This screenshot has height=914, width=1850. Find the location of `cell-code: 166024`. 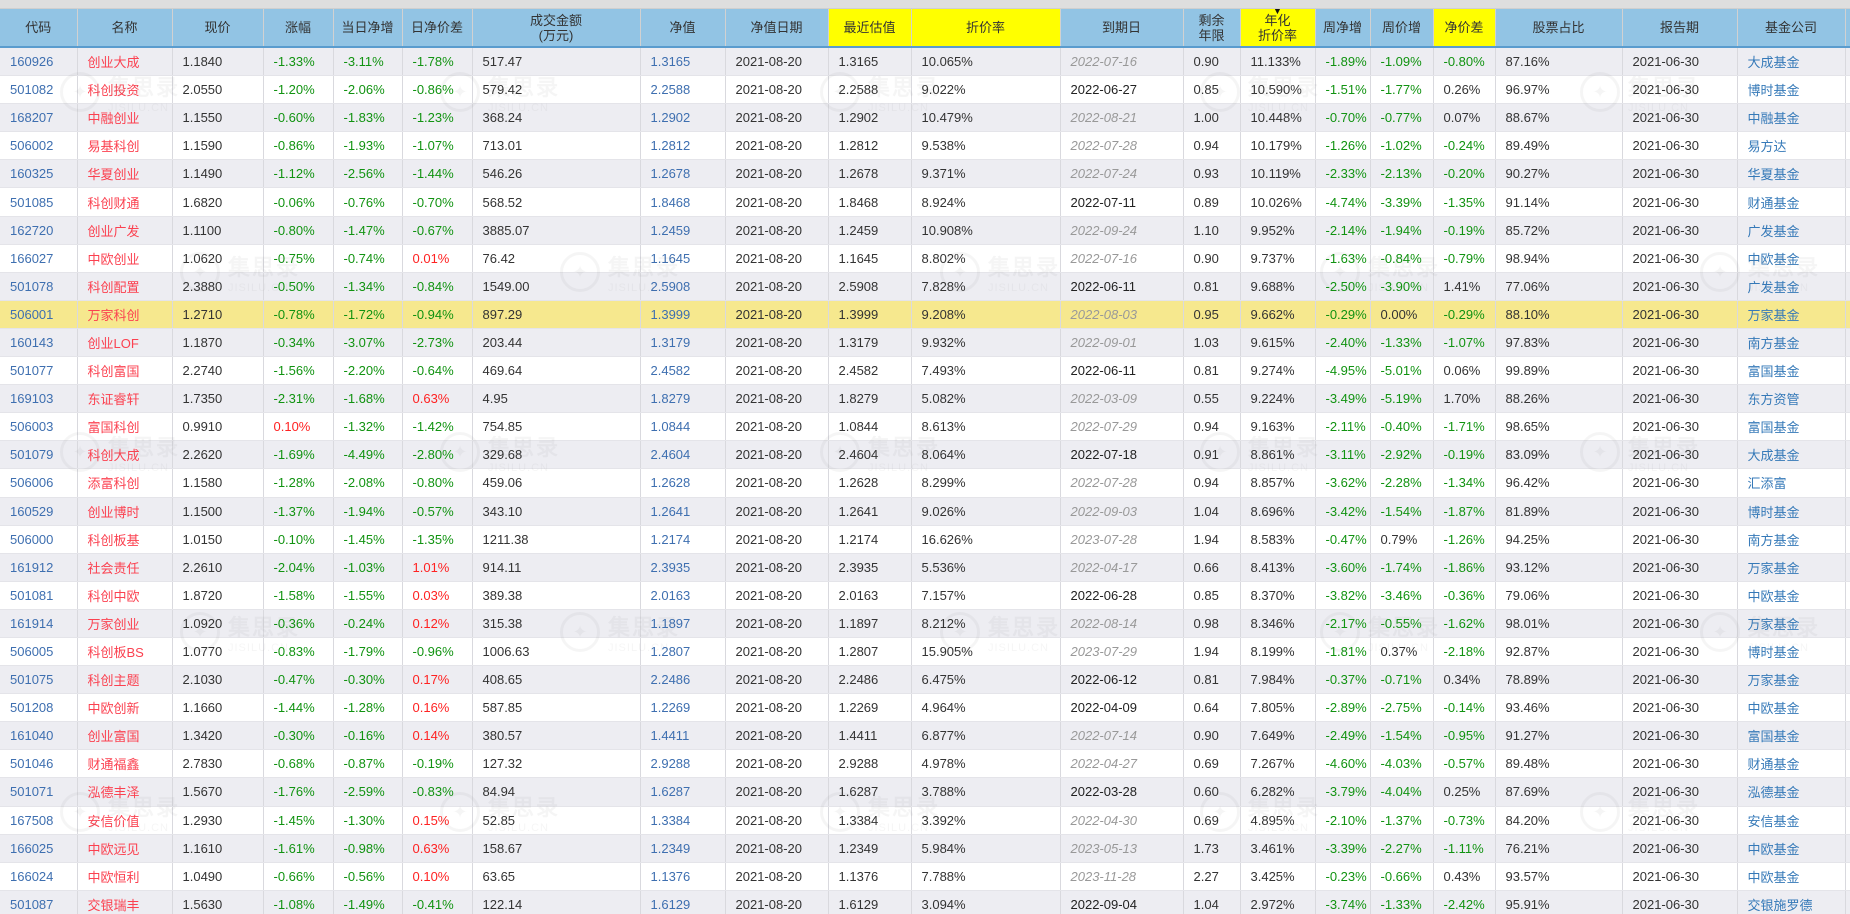

cell-code: 166024 is located at coordinates (39, 876).